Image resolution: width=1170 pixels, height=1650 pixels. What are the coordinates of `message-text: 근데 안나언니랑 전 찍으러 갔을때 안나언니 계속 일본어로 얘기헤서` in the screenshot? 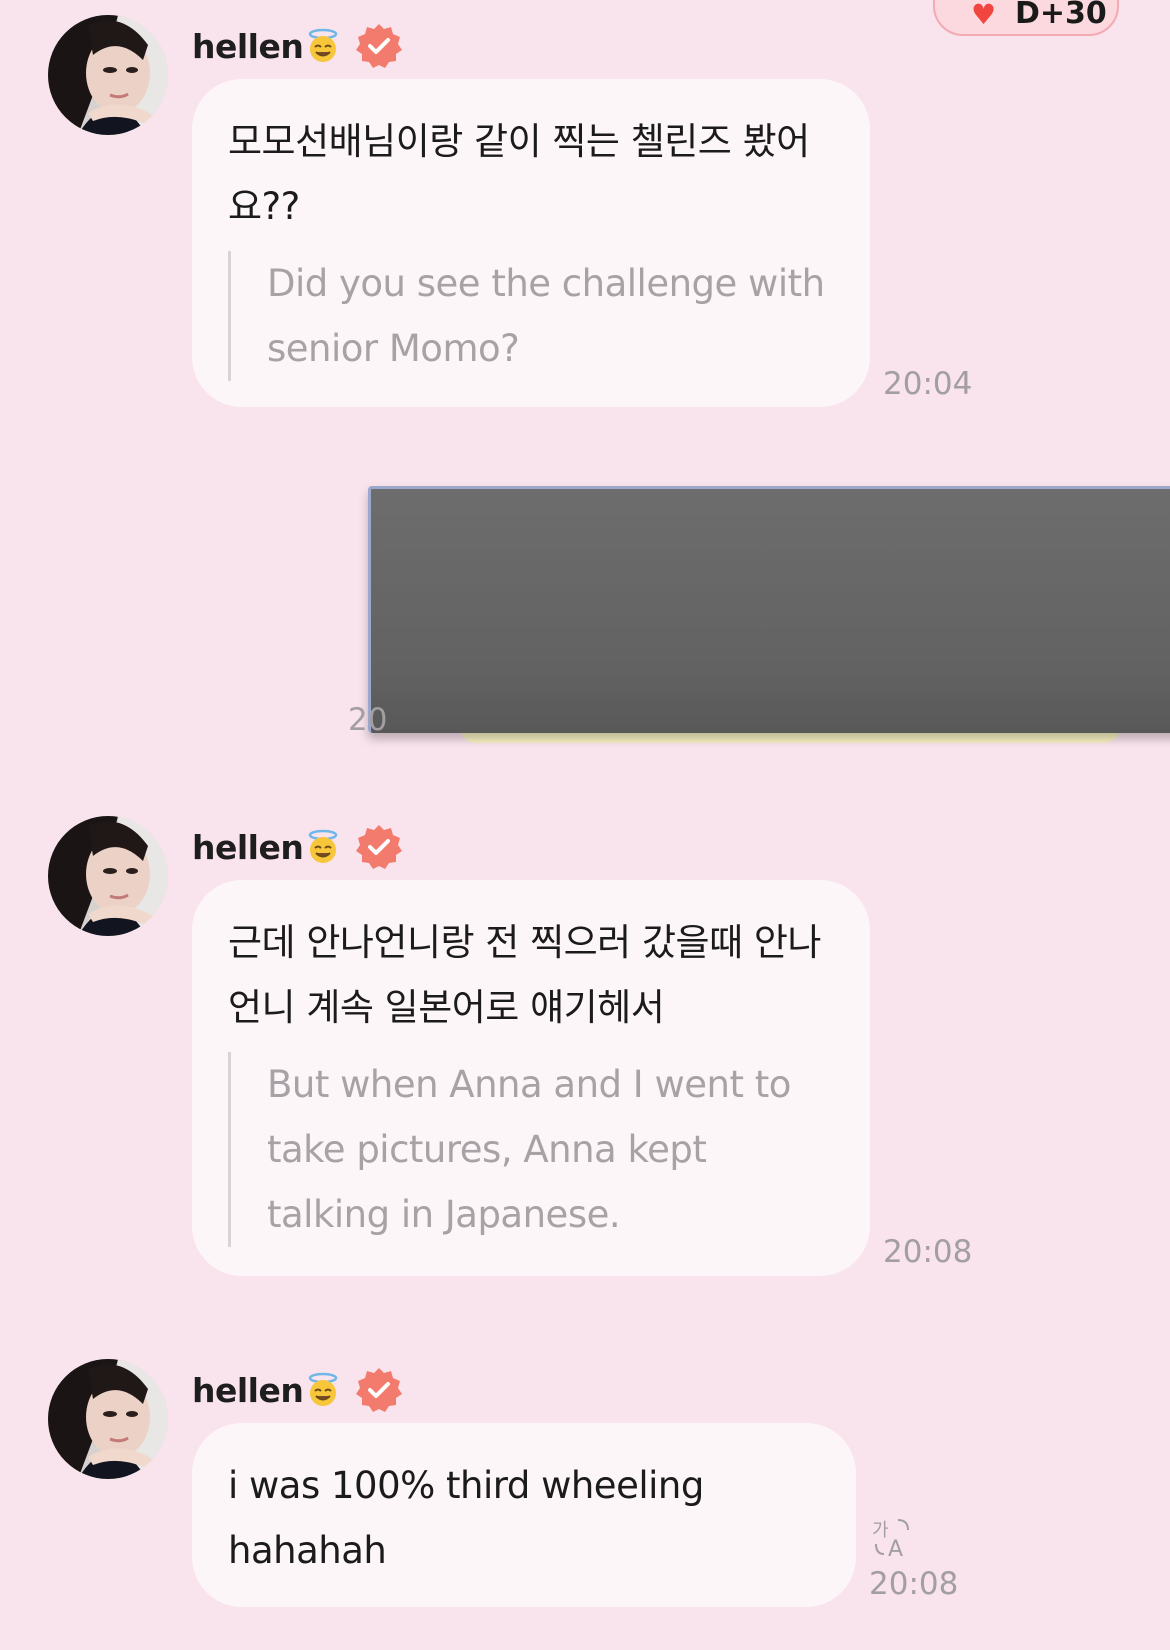 It's located at (524, 975).